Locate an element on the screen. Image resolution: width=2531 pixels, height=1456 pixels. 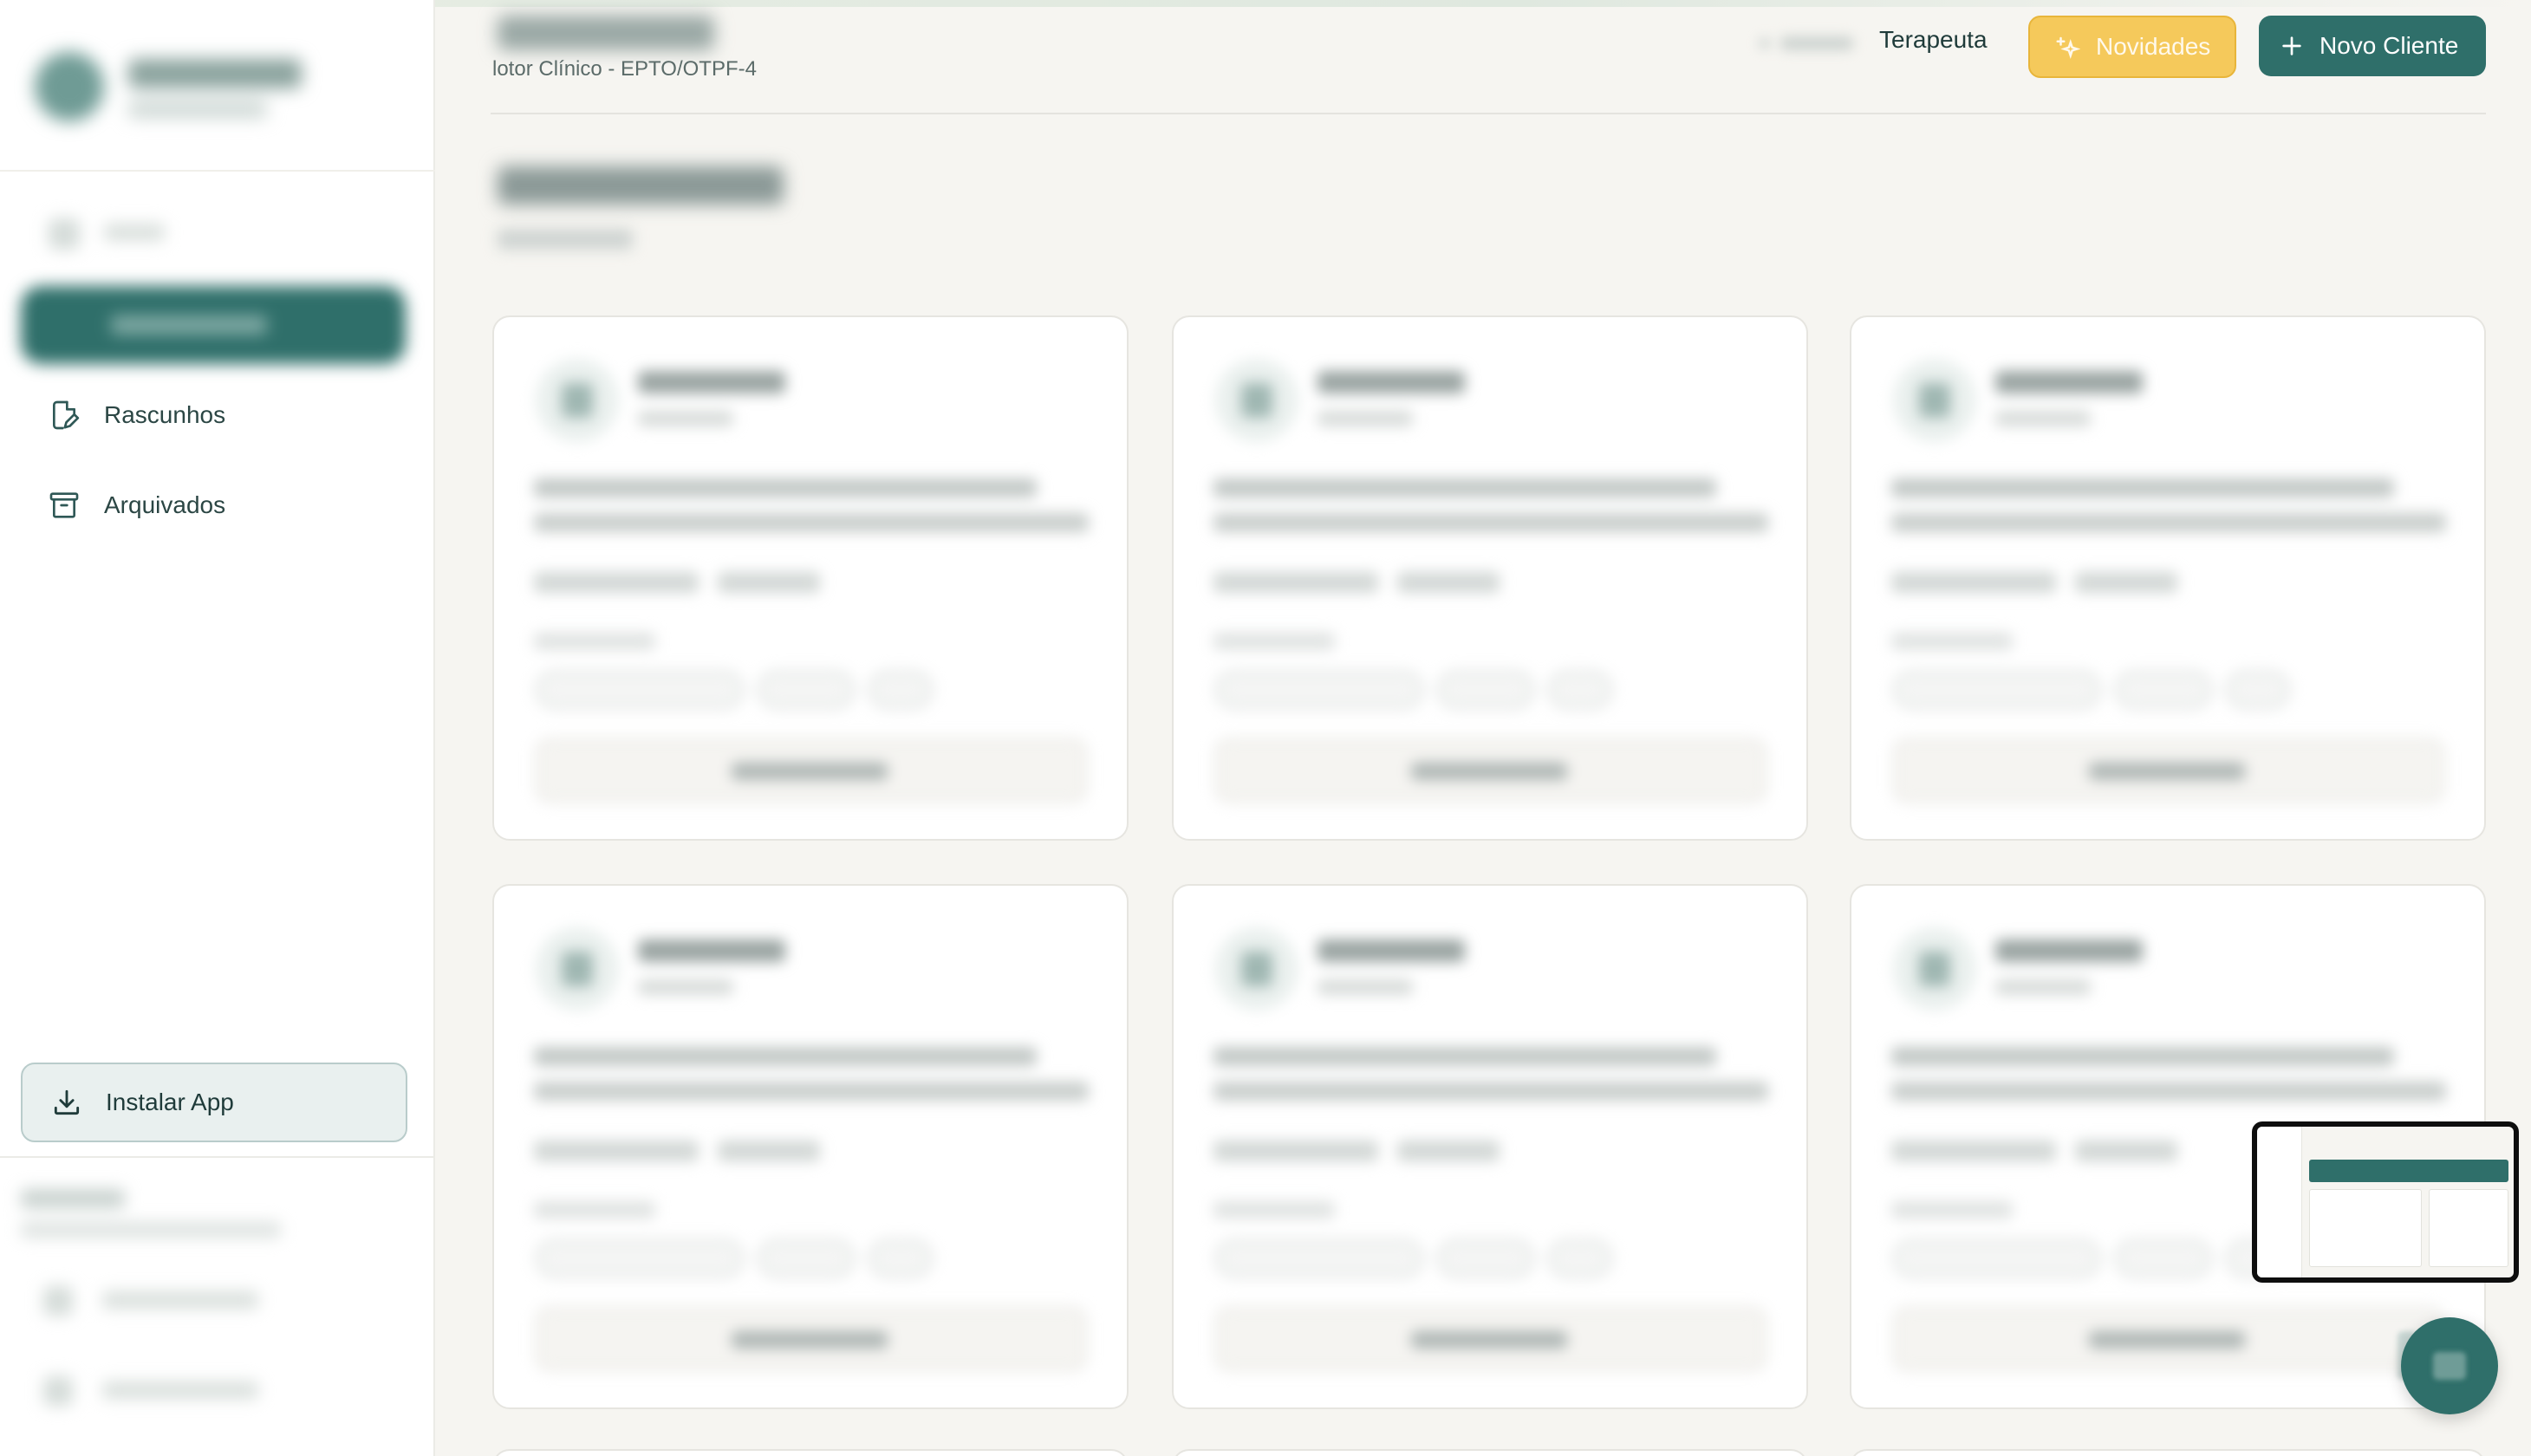
header-title-blurred is located at coordinates (606, 33).